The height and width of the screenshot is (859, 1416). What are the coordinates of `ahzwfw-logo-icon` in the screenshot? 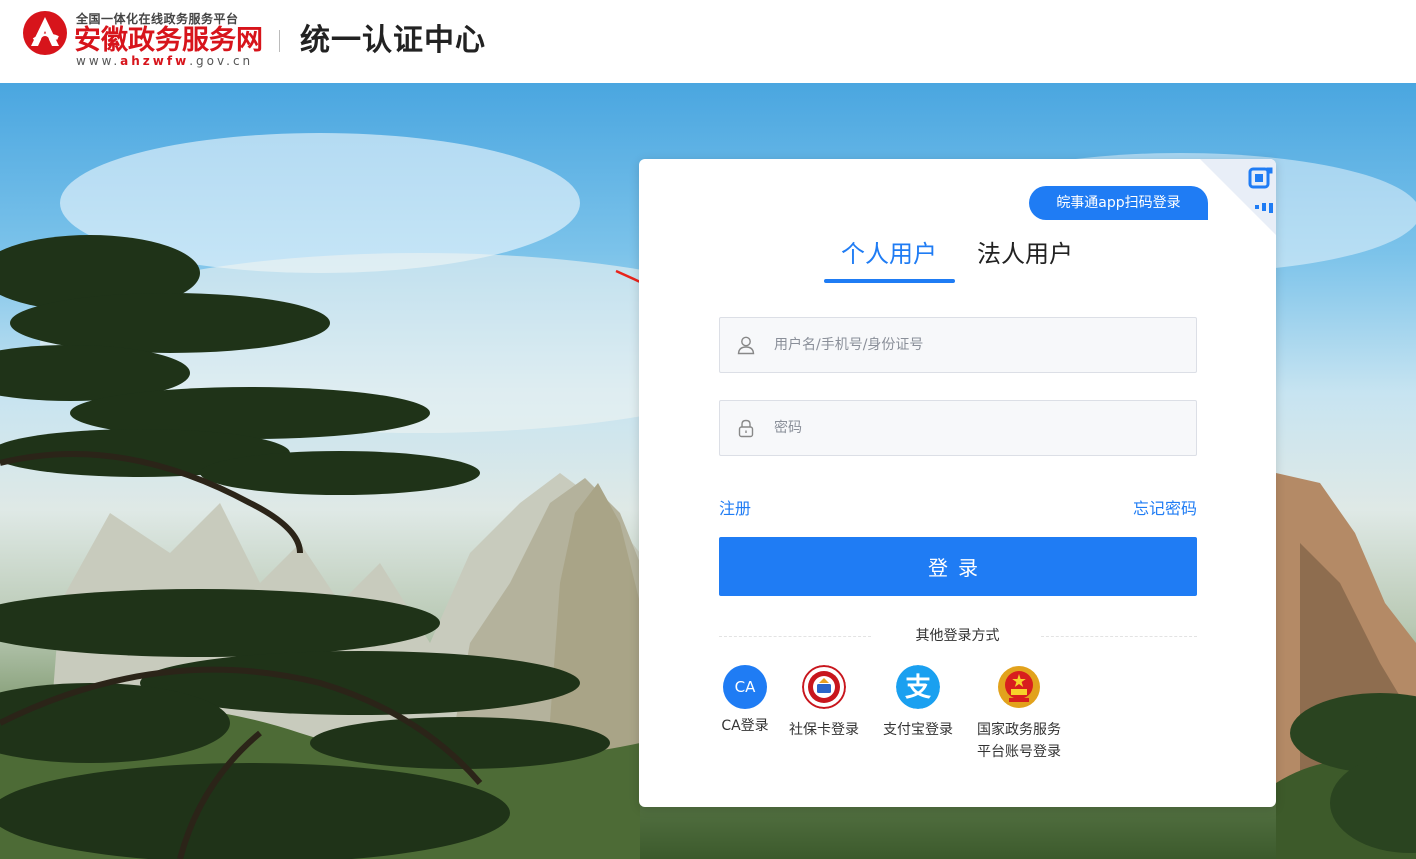 It's located at (45, 33).